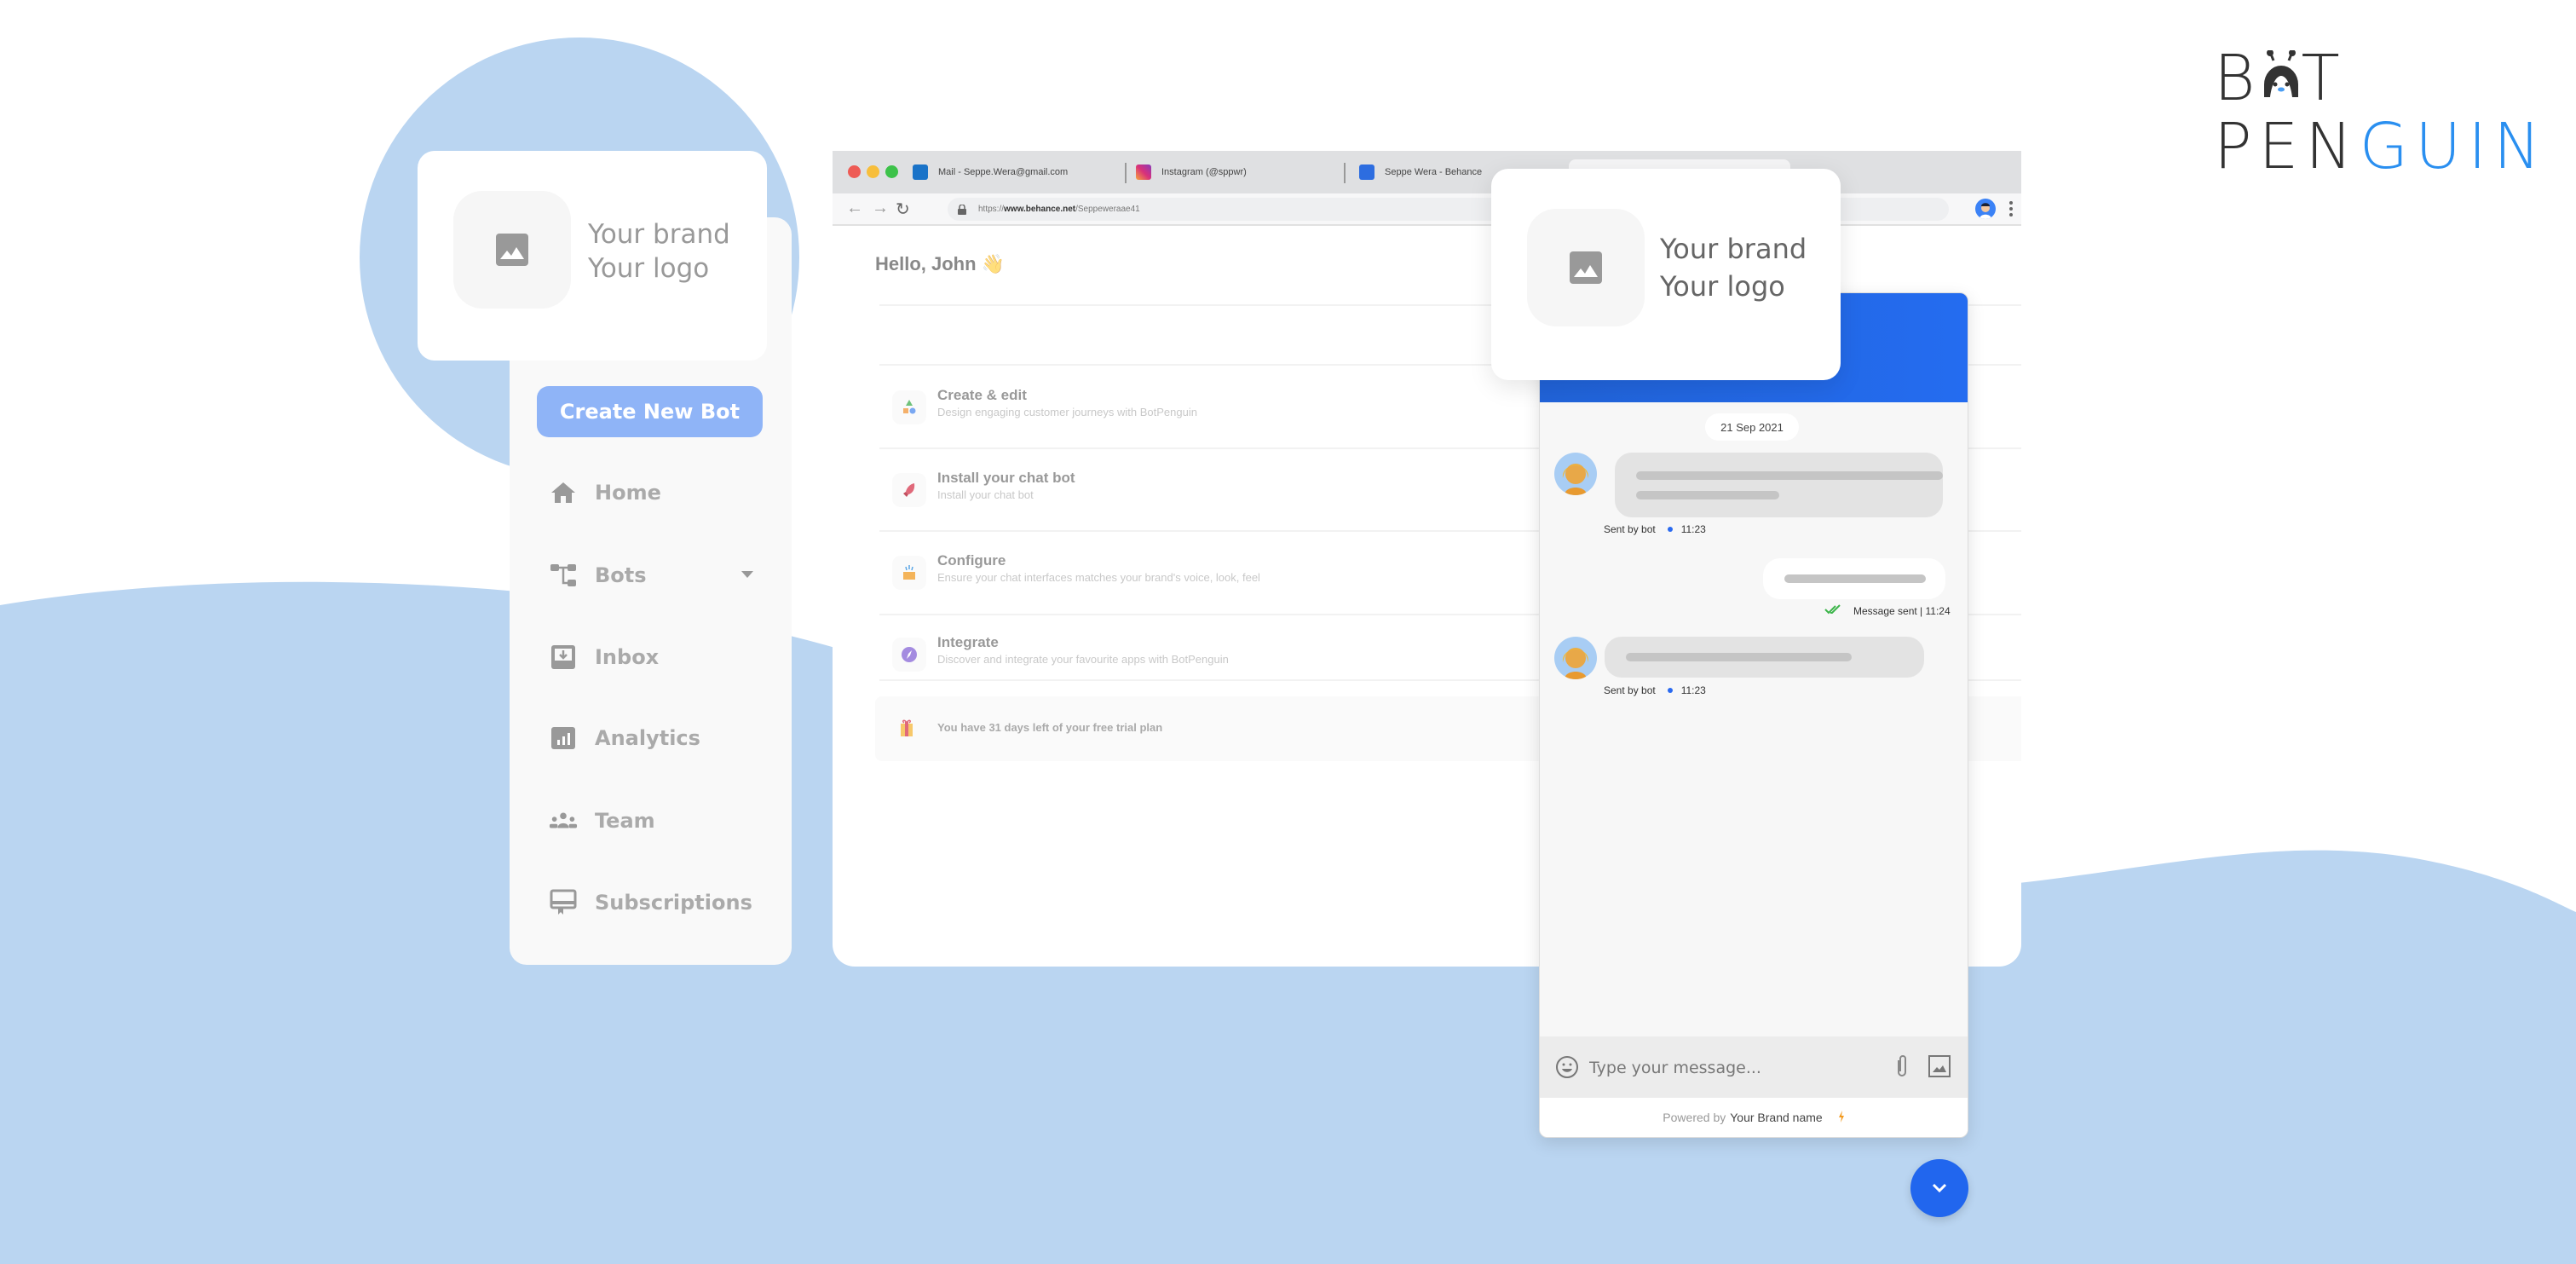  Describe the element at coordinates (920, 172) in the screenshot. I see `outlook-icon` at that location.